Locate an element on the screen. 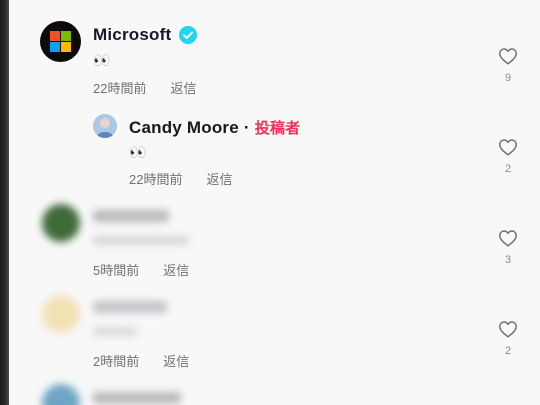 The width and height of the screenshot is (540, 405). avatar-image is located at coordinates (105, 126).